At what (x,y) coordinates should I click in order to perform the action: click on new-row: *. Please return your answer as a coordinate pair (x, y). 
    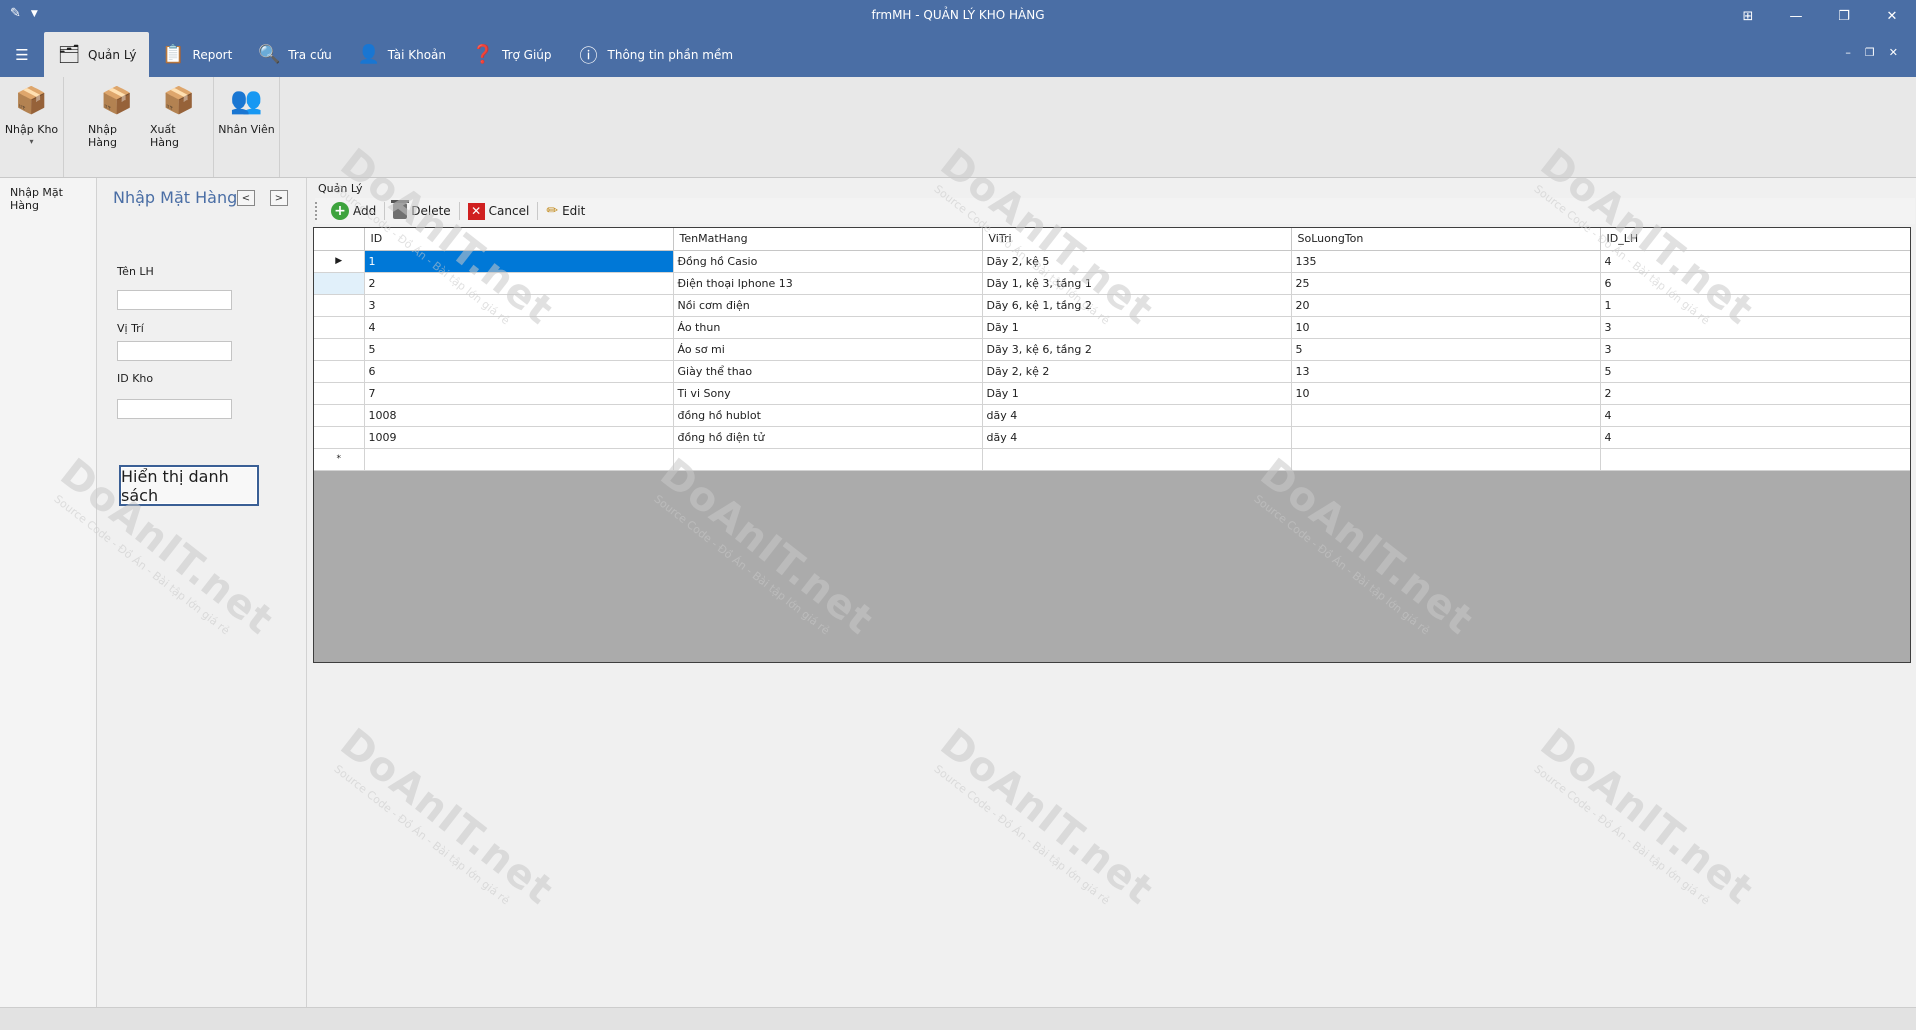
    Looking at the image, I should click on (1112, 459).